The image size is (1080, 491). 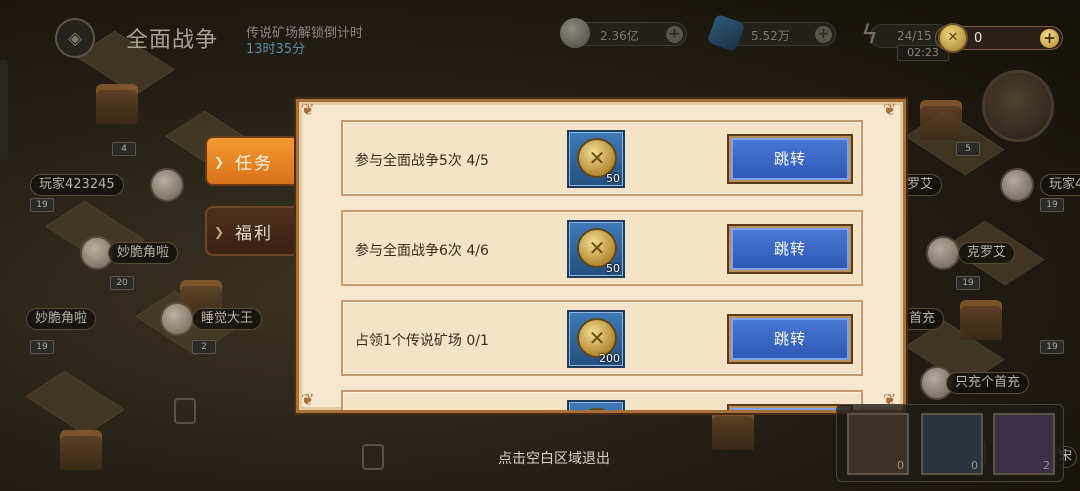 What do you see at coordinates (823, 34) in the screenshot?
I see `add-gem-button: +` at bounding box center [823, 34].